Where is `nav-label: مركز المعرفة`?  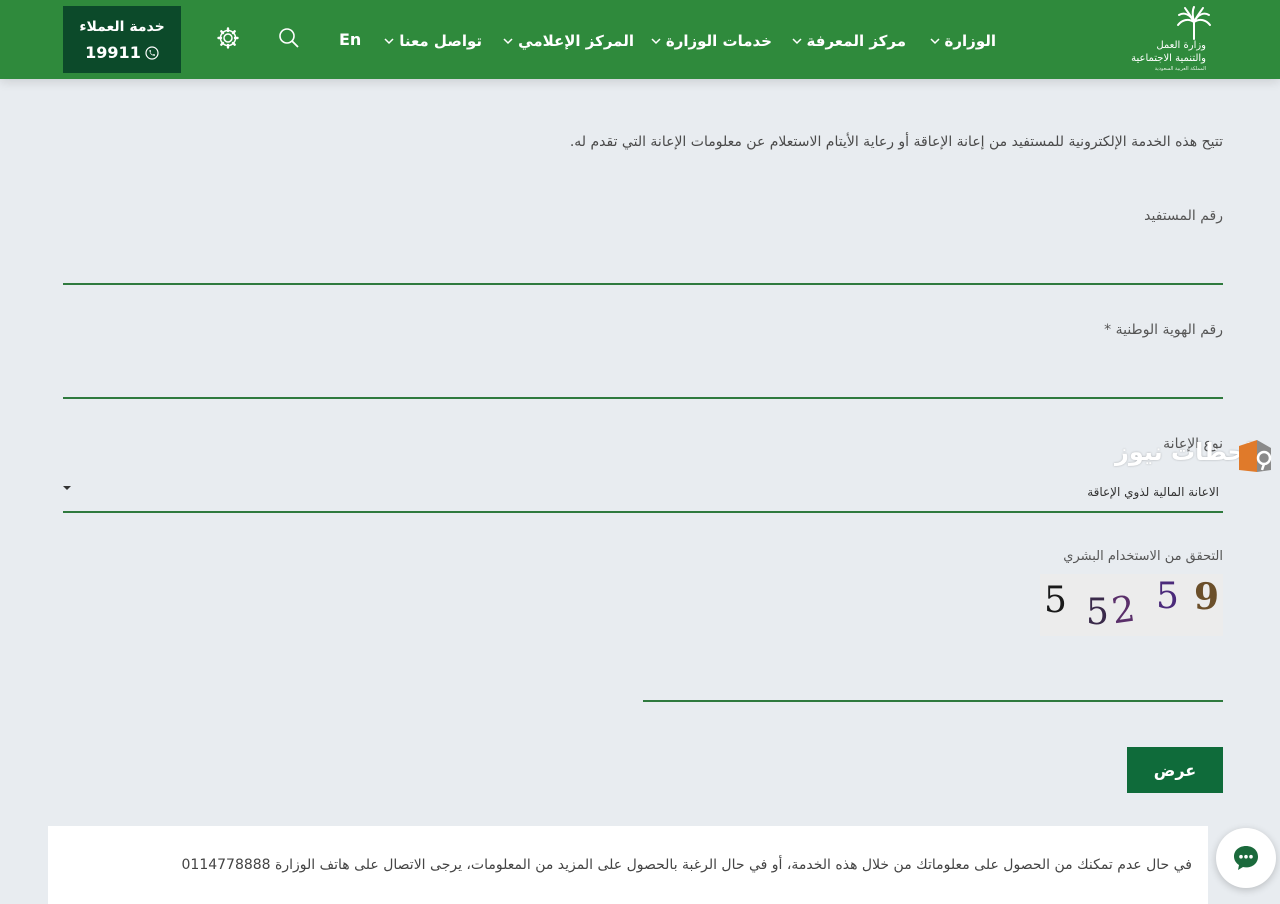 nav-label: مركز المعرفة is located at coordinates (856, 41).